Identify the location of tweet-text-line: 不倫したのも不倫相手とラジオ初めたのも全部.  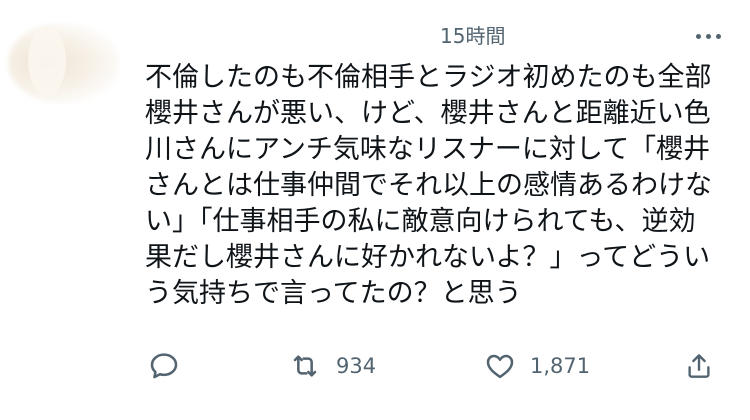
(428, 77).